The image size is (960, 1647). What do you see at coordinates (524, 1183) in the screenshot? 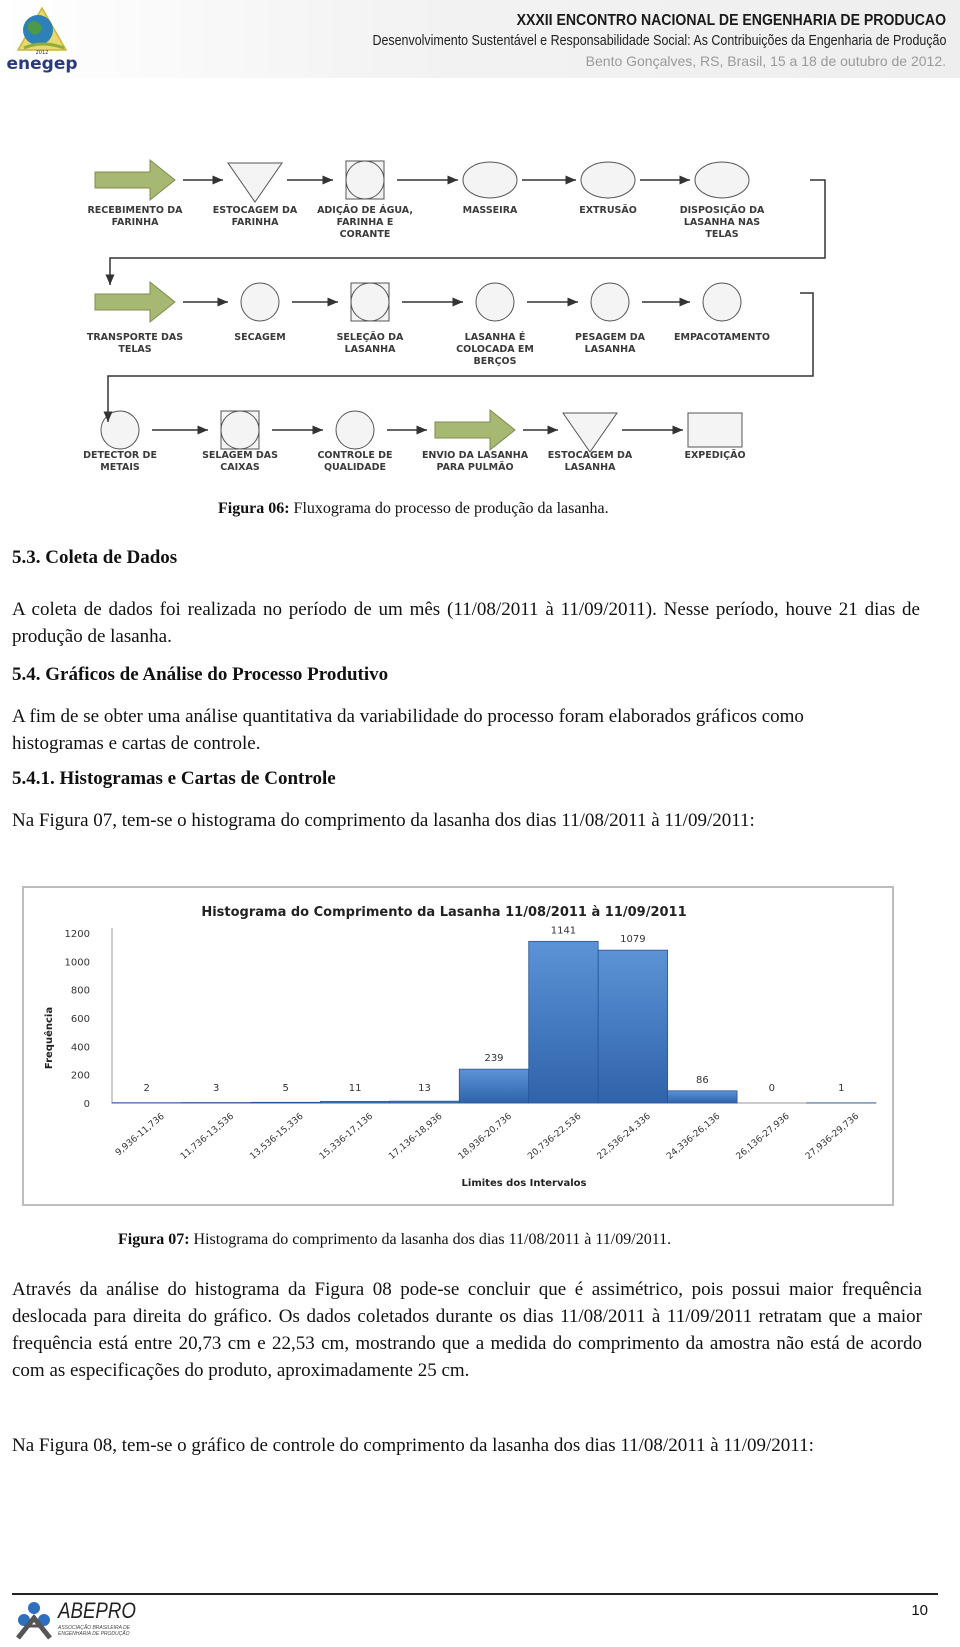
I see `x-axis-label: Limites dos Intervalos` at bounding box center [524, 1183].